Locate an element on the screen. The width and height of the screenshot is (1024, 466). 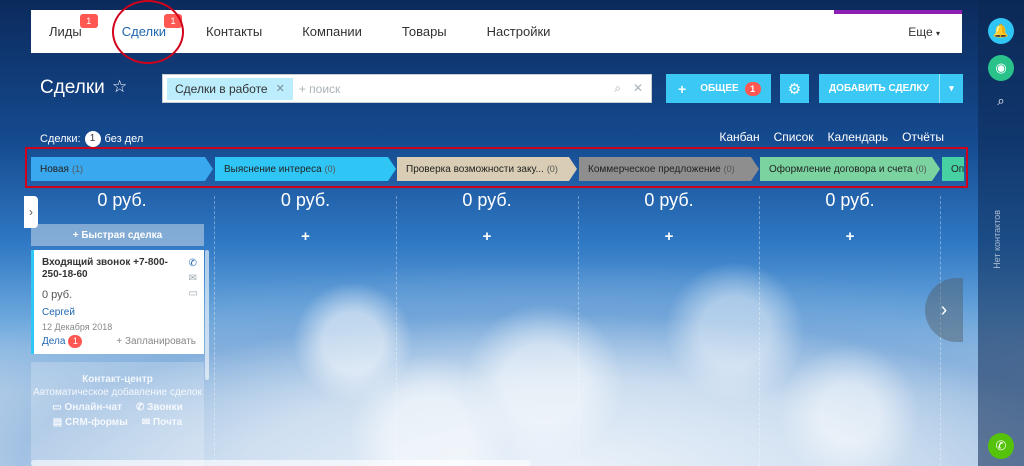
general-count-badge: 1 is located at coordinates (752, 88).